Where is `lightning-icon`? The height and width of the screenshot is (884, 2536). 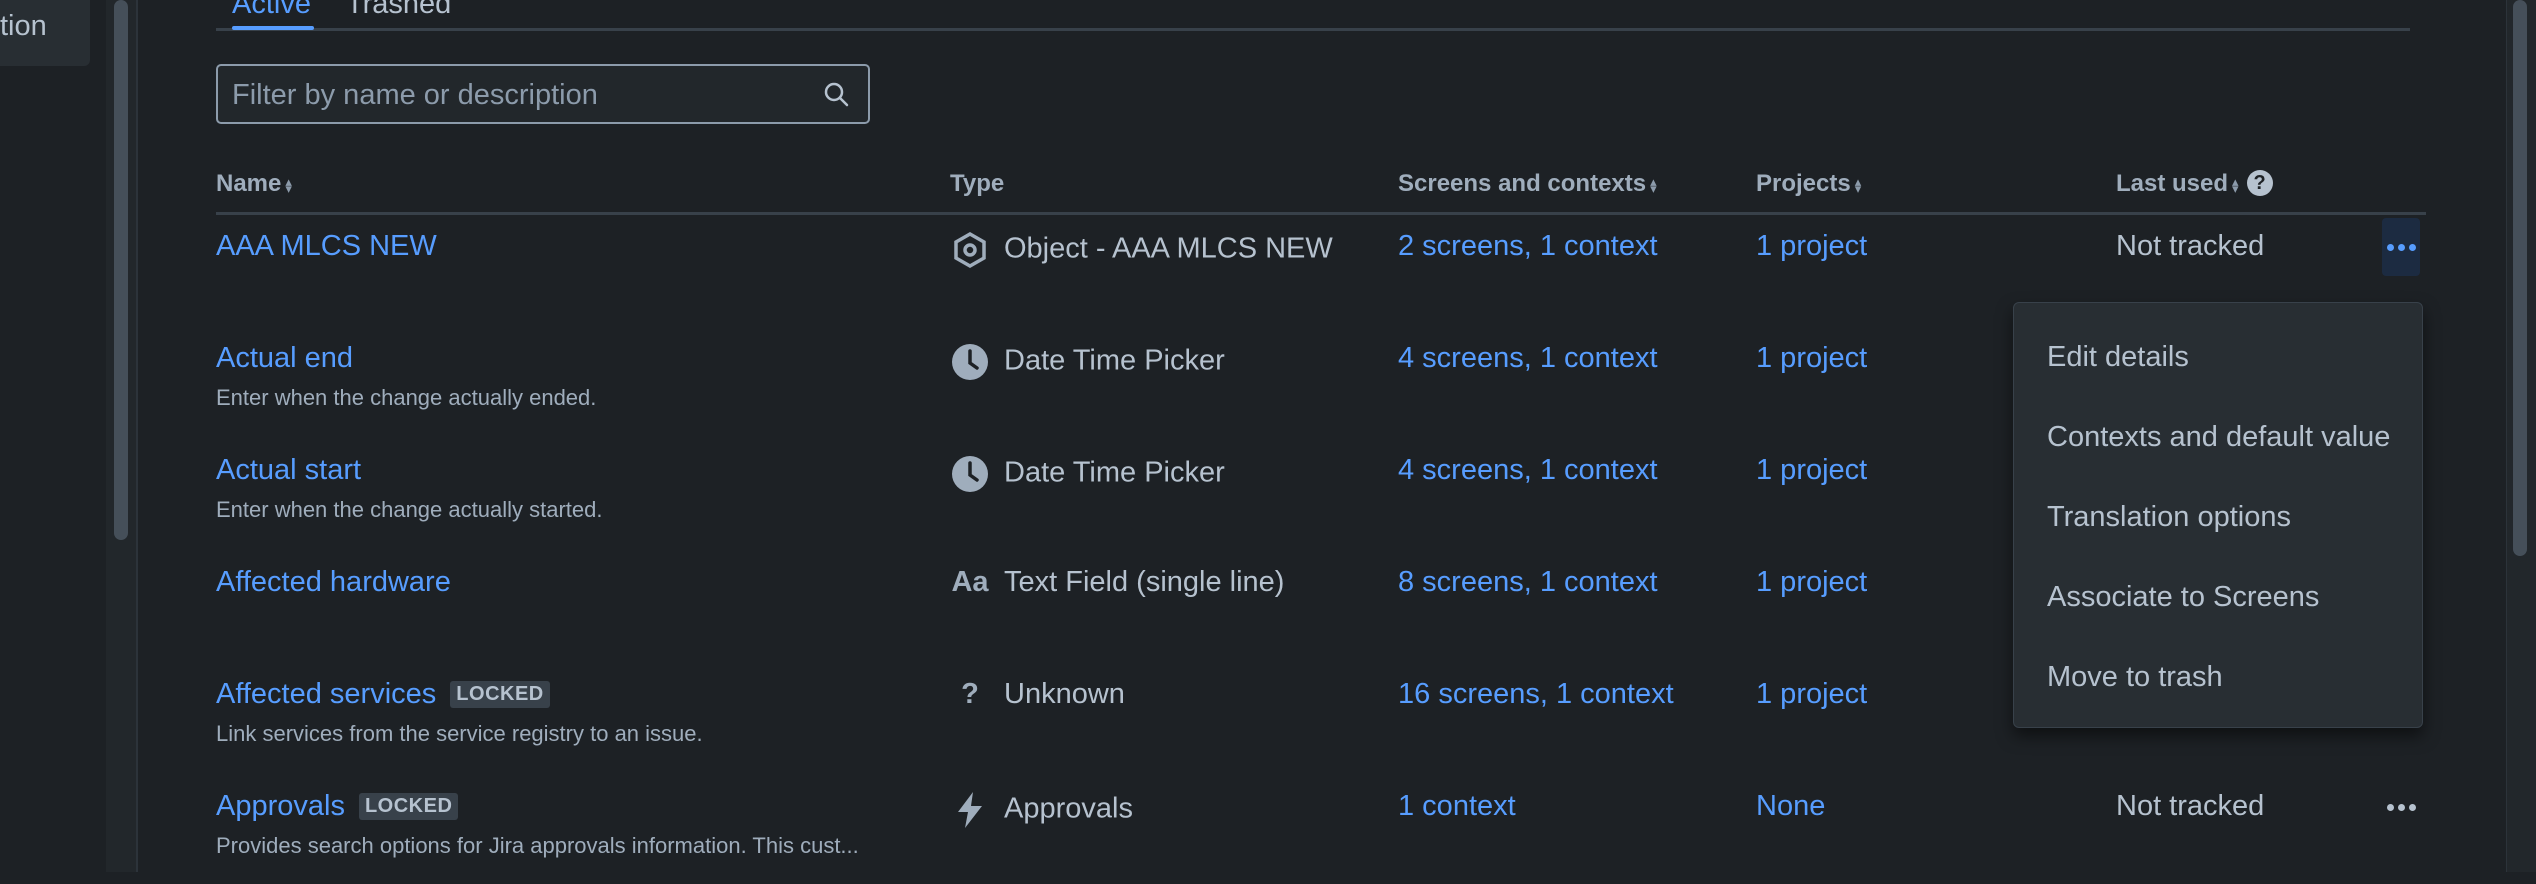
lightning-icon is located at coordinates (970, 810).